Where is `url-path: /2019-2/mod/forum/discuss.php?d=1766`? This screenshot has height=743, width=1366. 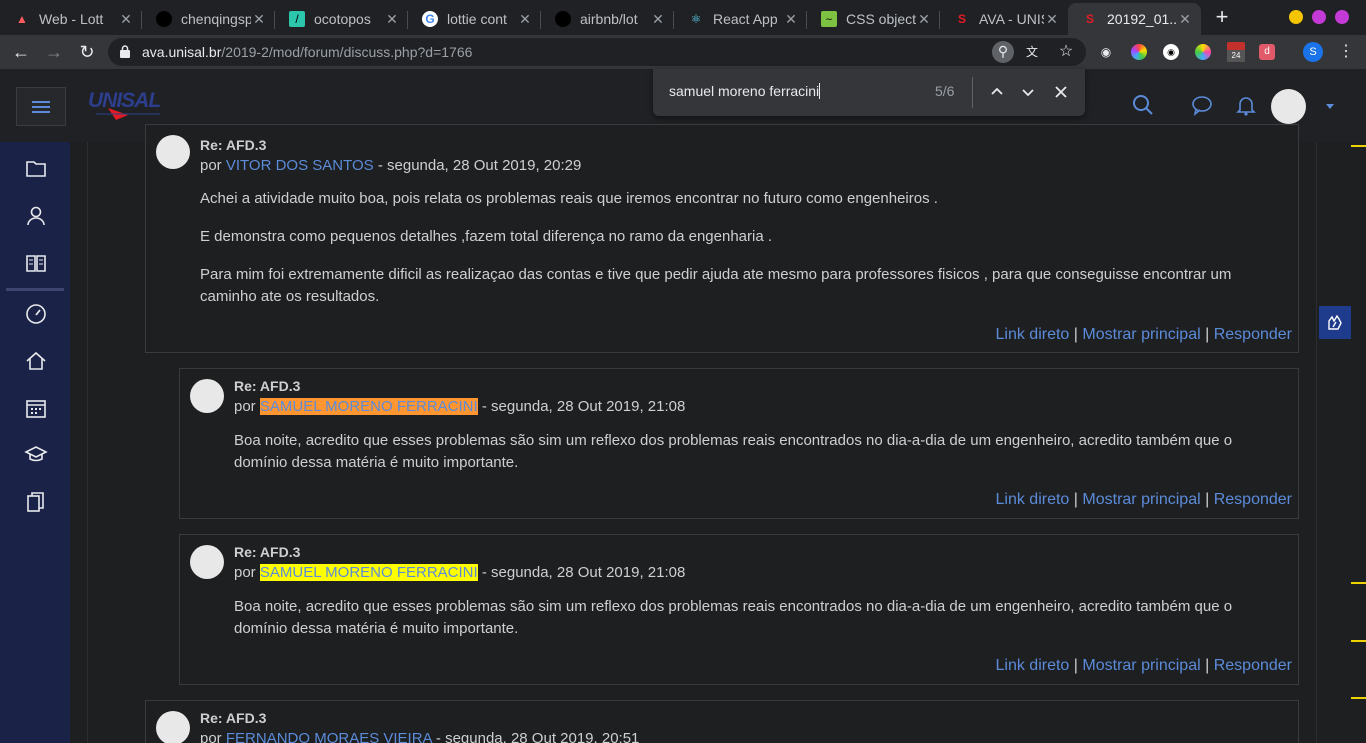 url-path: /2019-2/mod/forum/discuss.php?d=1766 is located at coordinates (347, 52).